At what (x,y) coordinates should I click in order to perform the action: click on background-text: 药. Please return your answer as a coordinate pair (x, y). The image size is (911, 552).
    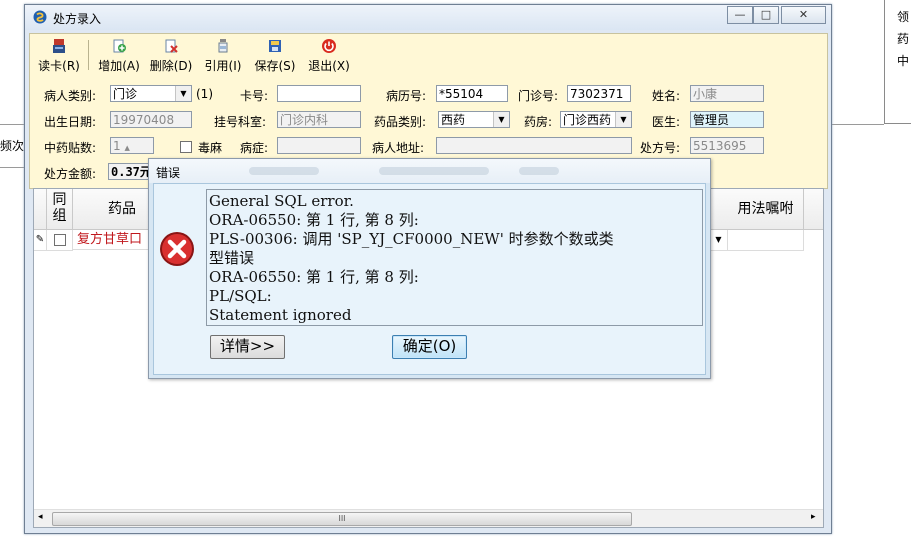
    Looking at the image, I should click on (903, 39).